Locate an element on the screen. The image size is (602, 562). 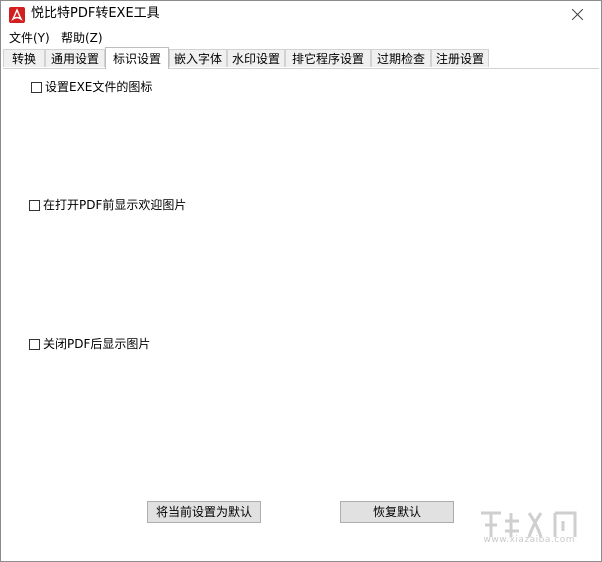
title-bar: 悦比特PDF转EXE工具 is located at coordinates (301, 15).